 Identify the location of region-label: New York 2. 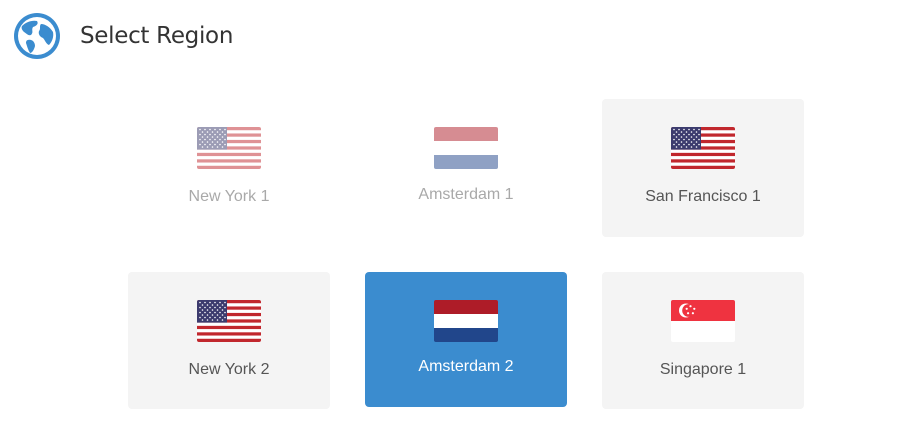
(229, 369).